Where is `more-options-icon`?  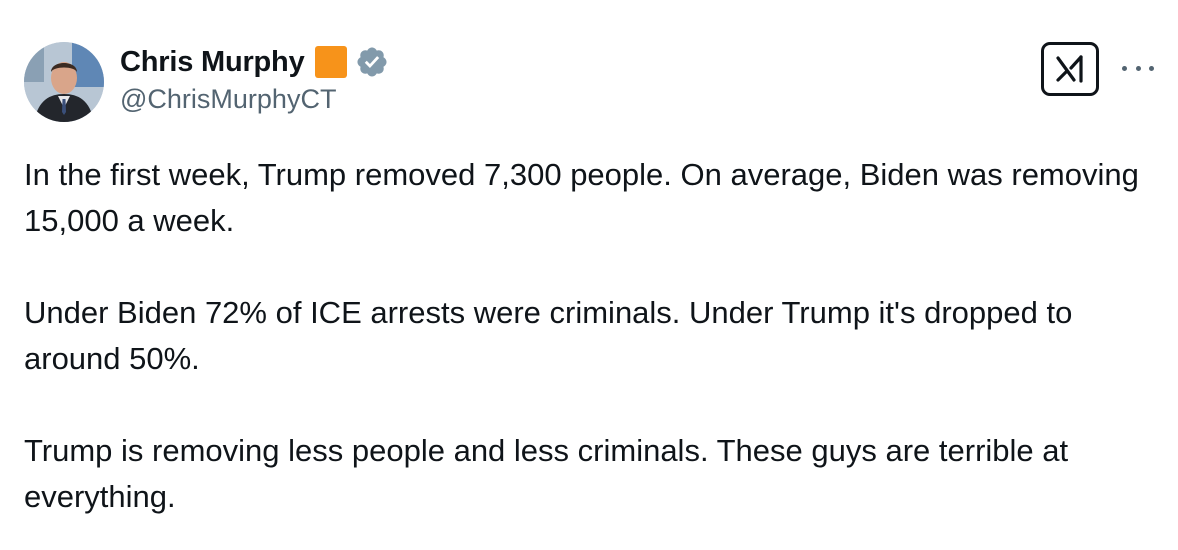
more-options-icon is located at coordinates (1124, 68).